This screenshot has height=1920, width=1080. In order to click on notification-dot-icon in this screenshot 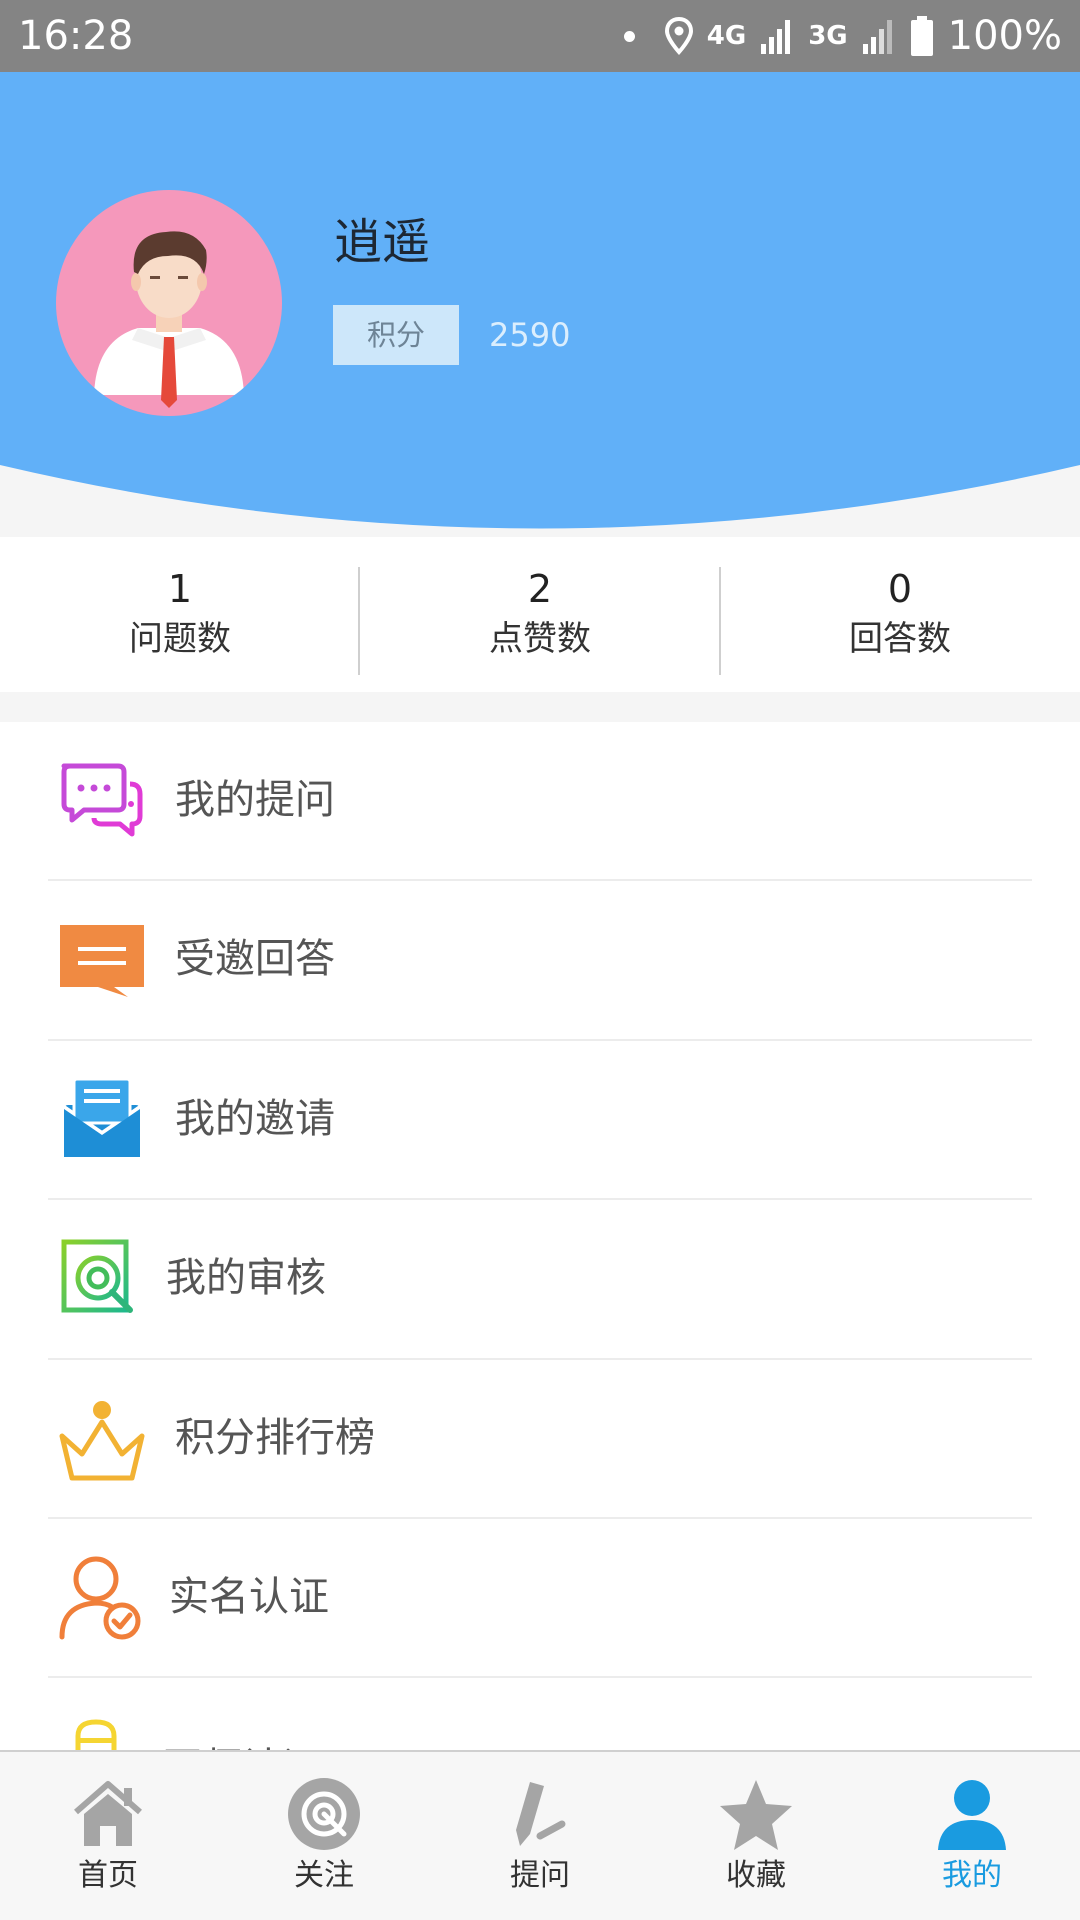, I will do `click(629, 36)`.